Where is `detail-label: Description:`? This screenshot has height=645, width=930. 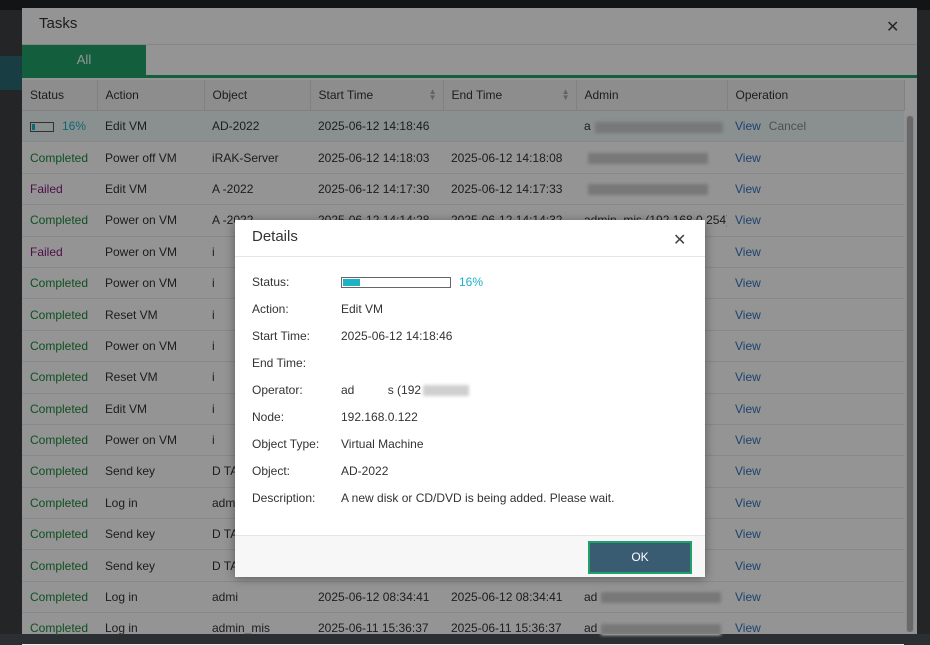
detail-label: Description: is located at coordinates (284, 498).